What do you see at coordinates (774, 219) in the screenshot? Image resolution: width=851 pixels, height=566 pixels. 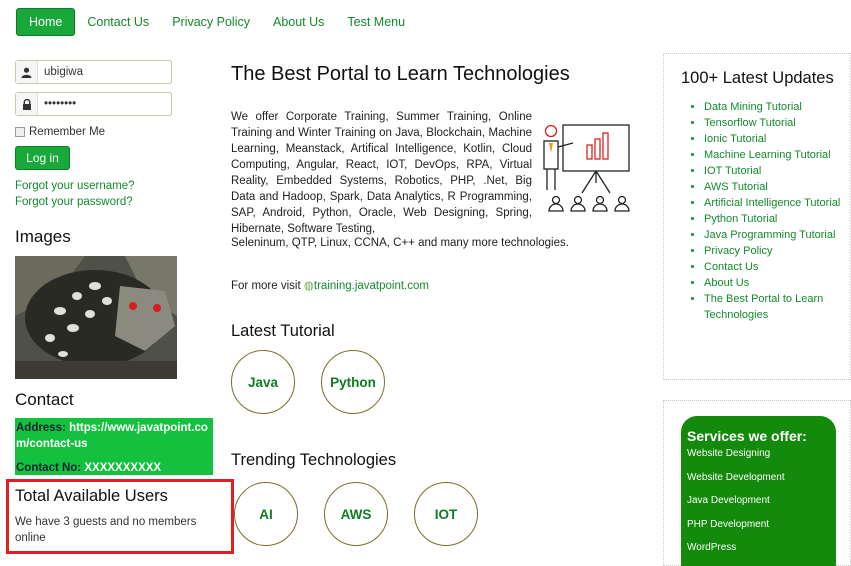 I see `list-item: Python Tutorial` at bounding box center [774, 219].